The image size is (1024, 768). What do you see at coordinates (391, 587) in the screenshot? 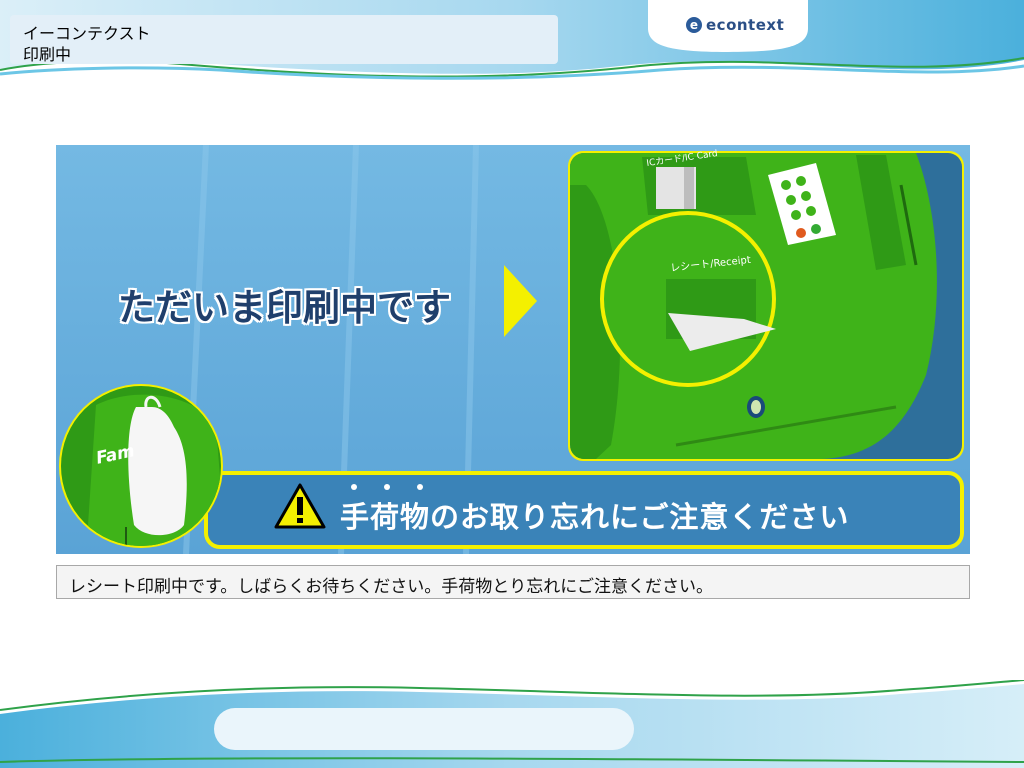
I see `status-message: レシート印刷中です。しばらくお待ちください。手荷物とり忘れにご注意ください。` at bounding box center [391, 587].